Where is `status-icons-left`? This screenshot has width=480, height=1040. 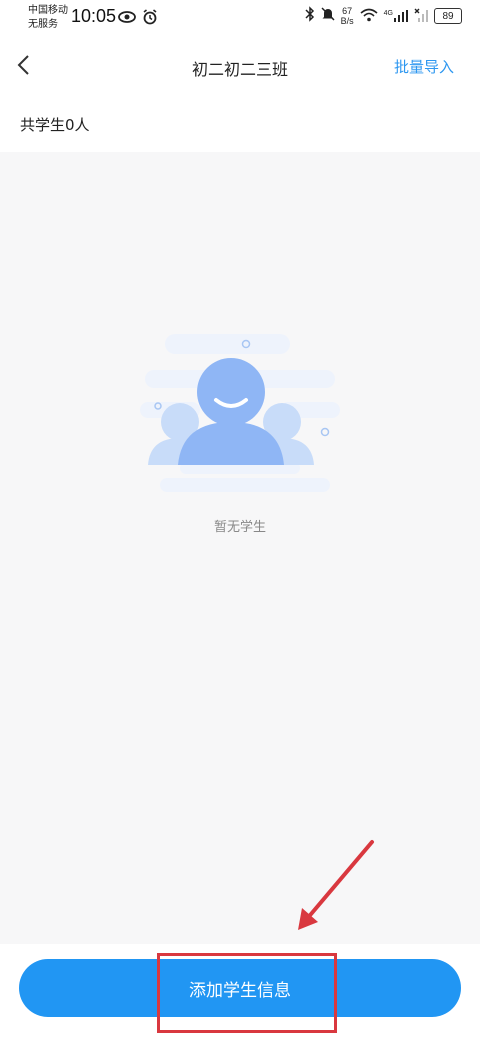
status-icons-left is located at coordinates (138, 19).